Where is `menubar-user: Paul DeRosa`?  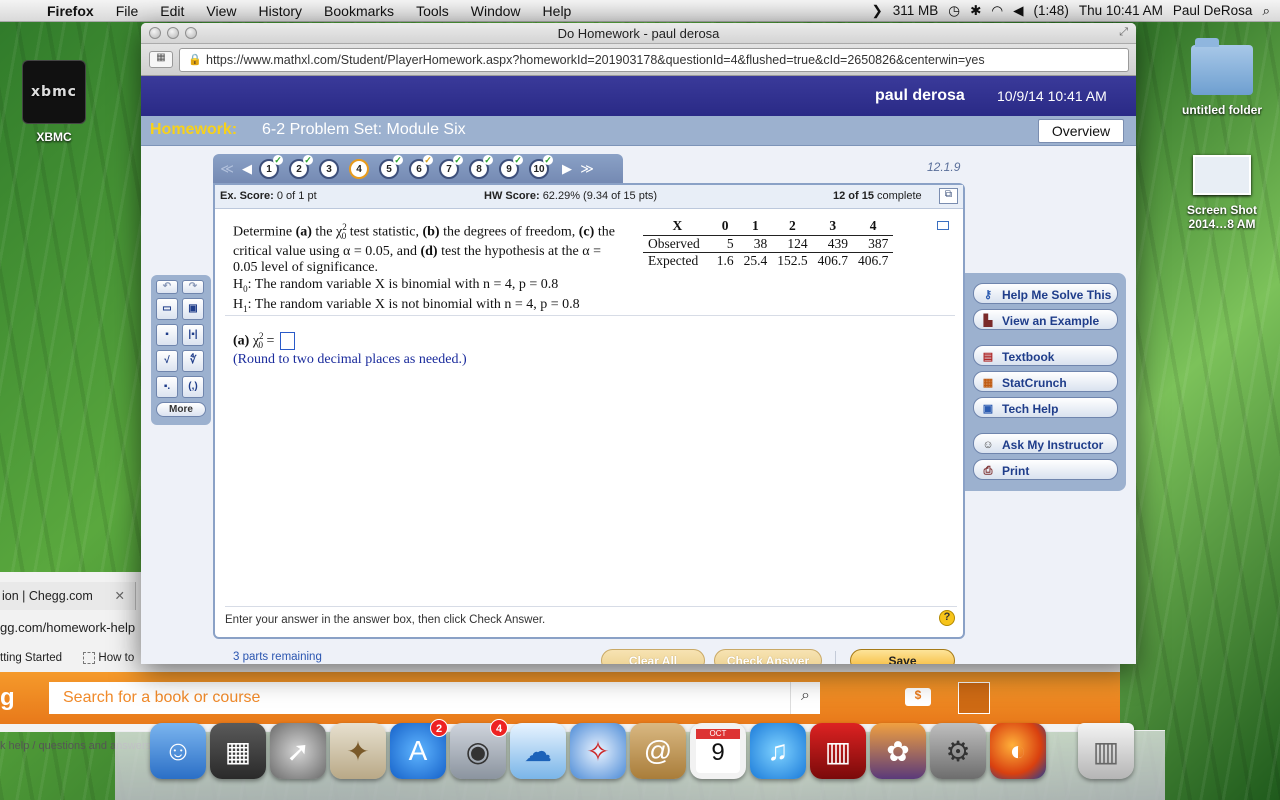
menubar-user: Paul DeRosa is located at coordinates (1213, 10).